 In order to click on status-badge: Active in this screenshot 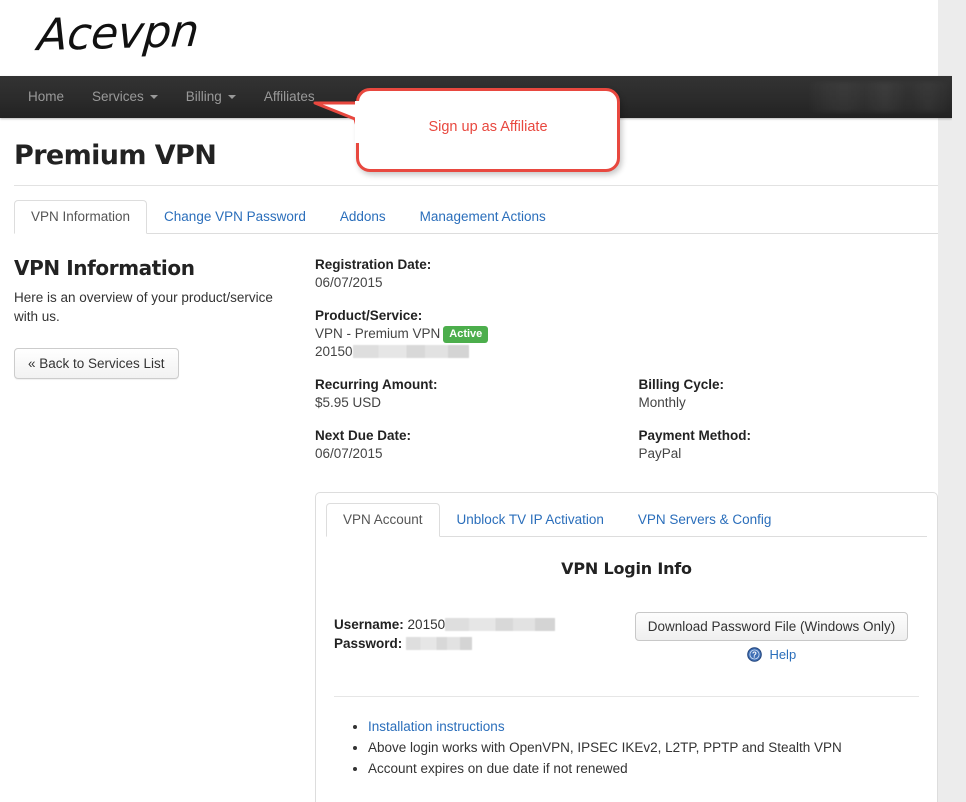, I will do `click(466, 334)`.